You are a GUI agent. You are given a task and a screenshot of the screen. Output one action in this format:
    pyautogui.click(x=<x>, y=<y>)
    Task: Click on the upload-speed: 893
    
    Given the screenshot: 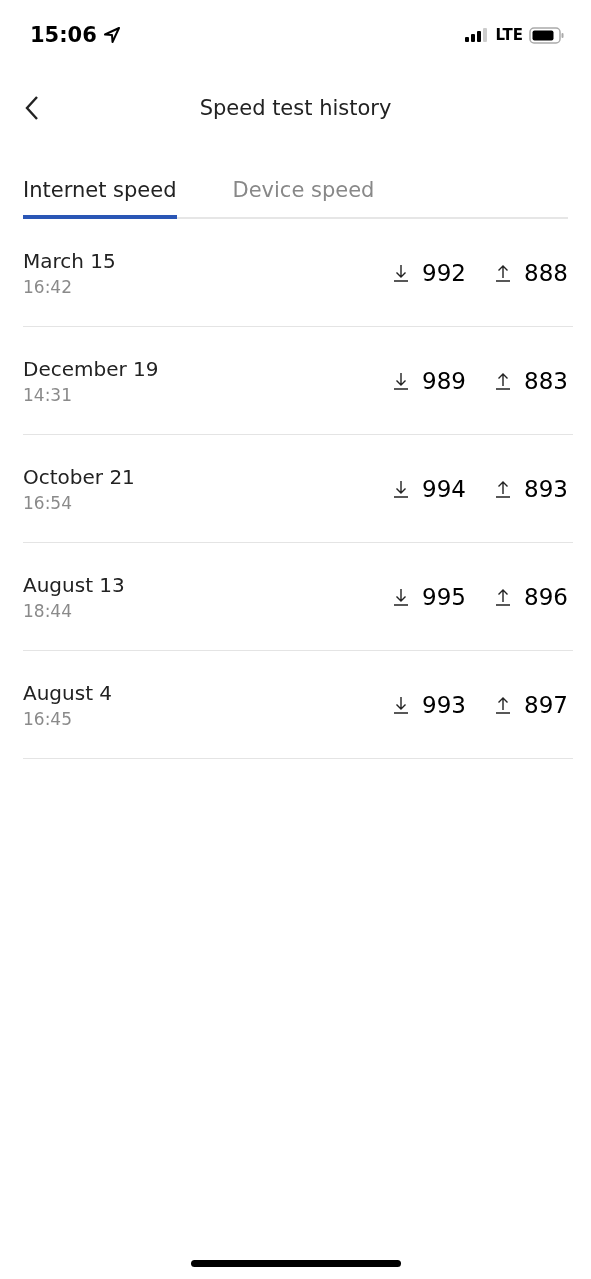 What is the action you would take?
    pyautogui.click(x=546, y=488)
    